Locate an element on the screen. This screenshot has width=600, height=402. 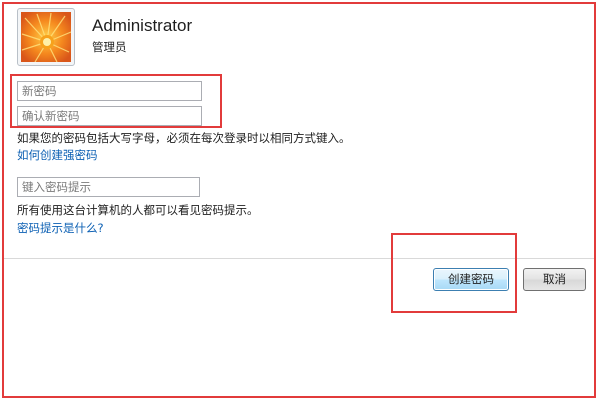
hint-visibility-note: 所有使用这台计算机的人都可以看见密码提示。 is located at coordinates (138, 210).